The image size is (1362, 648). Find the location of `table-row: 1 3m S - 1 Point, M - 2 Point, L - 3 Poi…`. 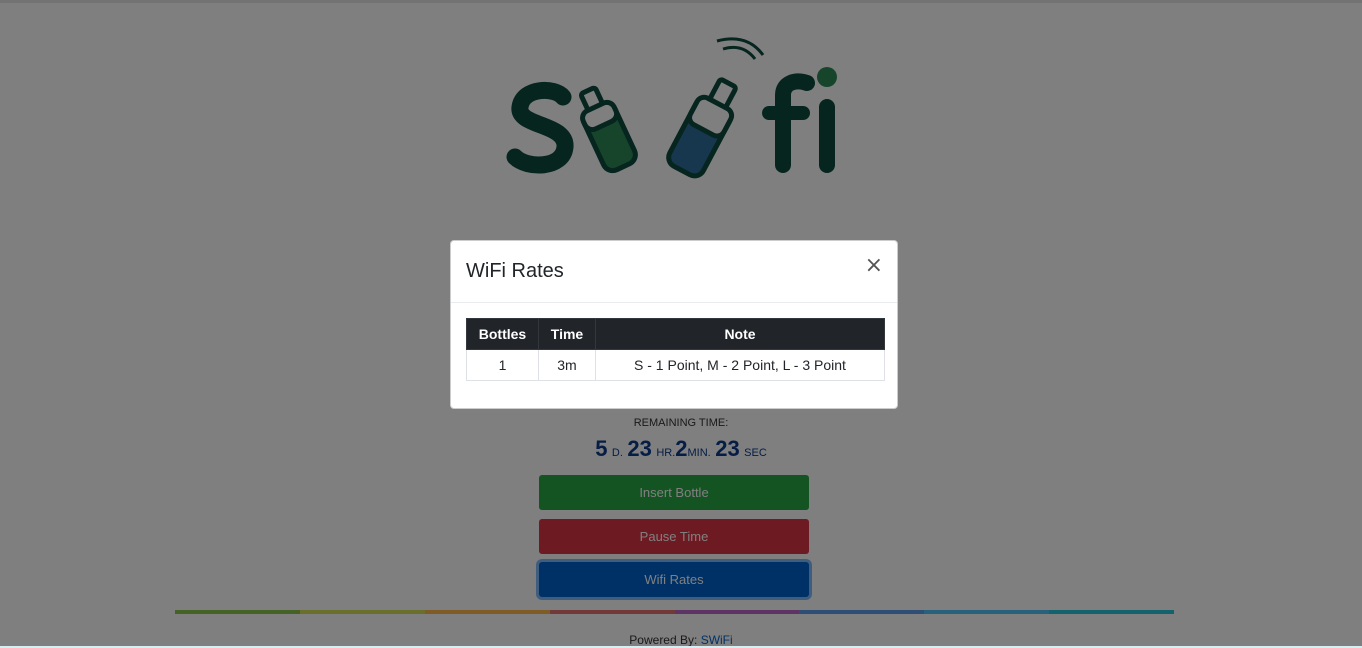

table-row: 1 3m S - 1 Point, M - 2 Point, L - 3 Poi… is located at coordinates (675, 365).